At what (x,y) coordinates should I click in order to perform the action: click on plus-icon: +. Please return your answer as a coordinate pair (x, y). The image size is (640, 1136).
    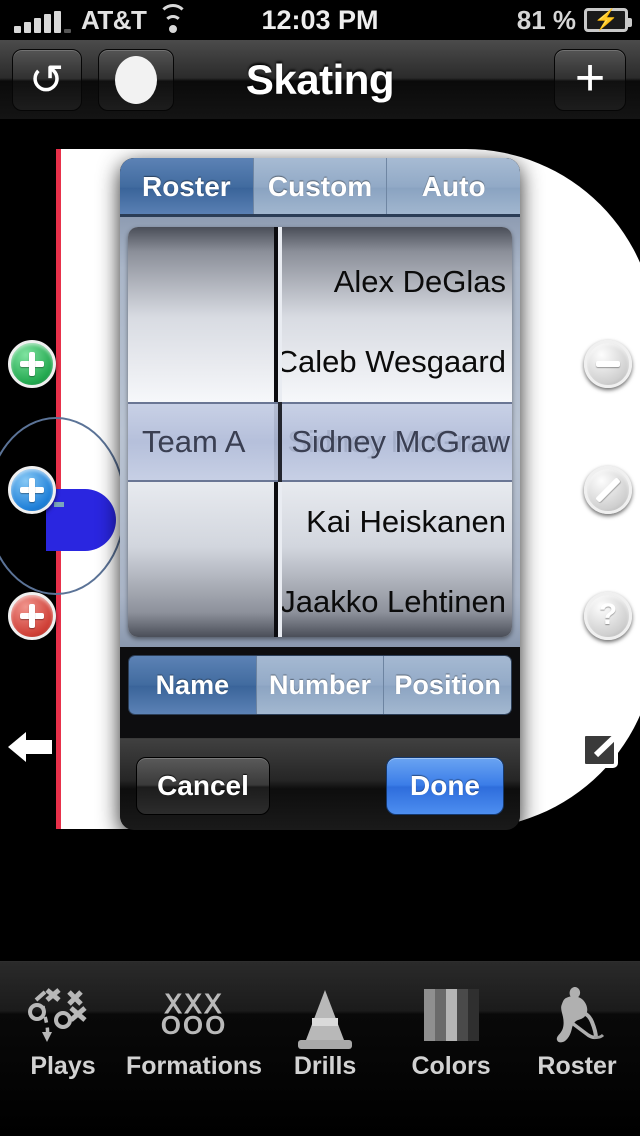
    Looking at the image, I should click on (590, 77).